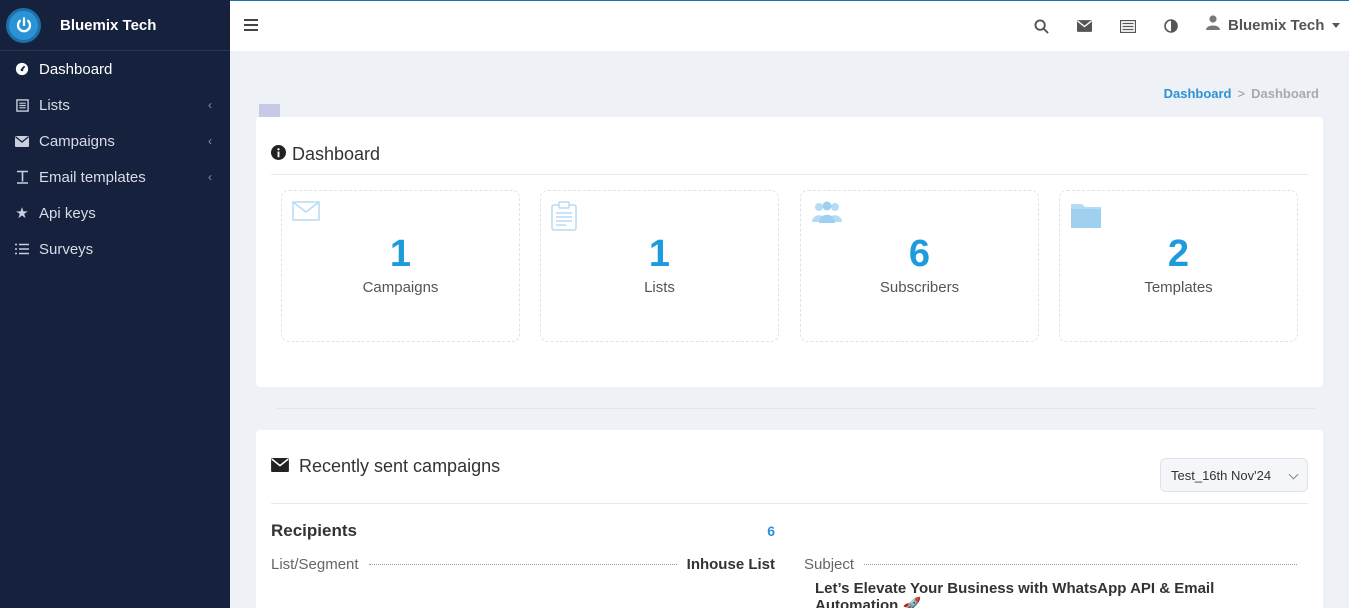 This screenshot has width=1349, height=608. Describe the element at coordinates (829, 564) in the screenshot. I see `subject-label: Subject` at that location.